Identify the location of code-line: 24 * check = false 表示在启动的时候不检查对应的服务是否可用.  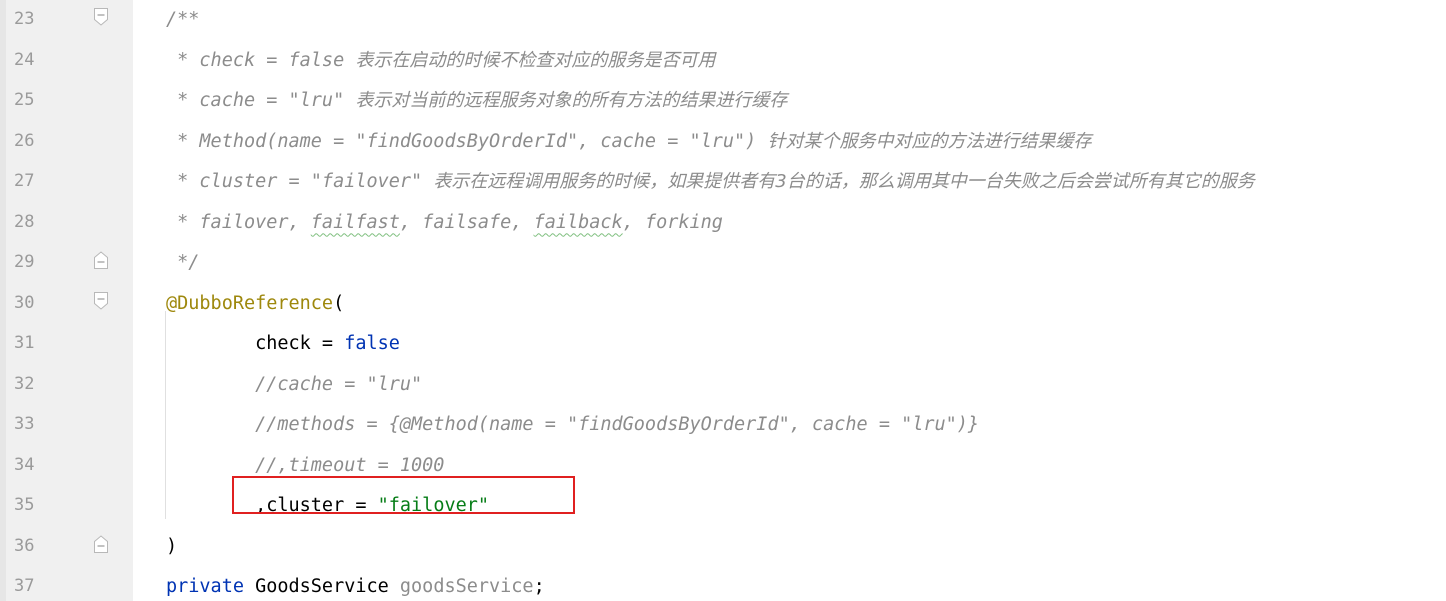
(723, 64).